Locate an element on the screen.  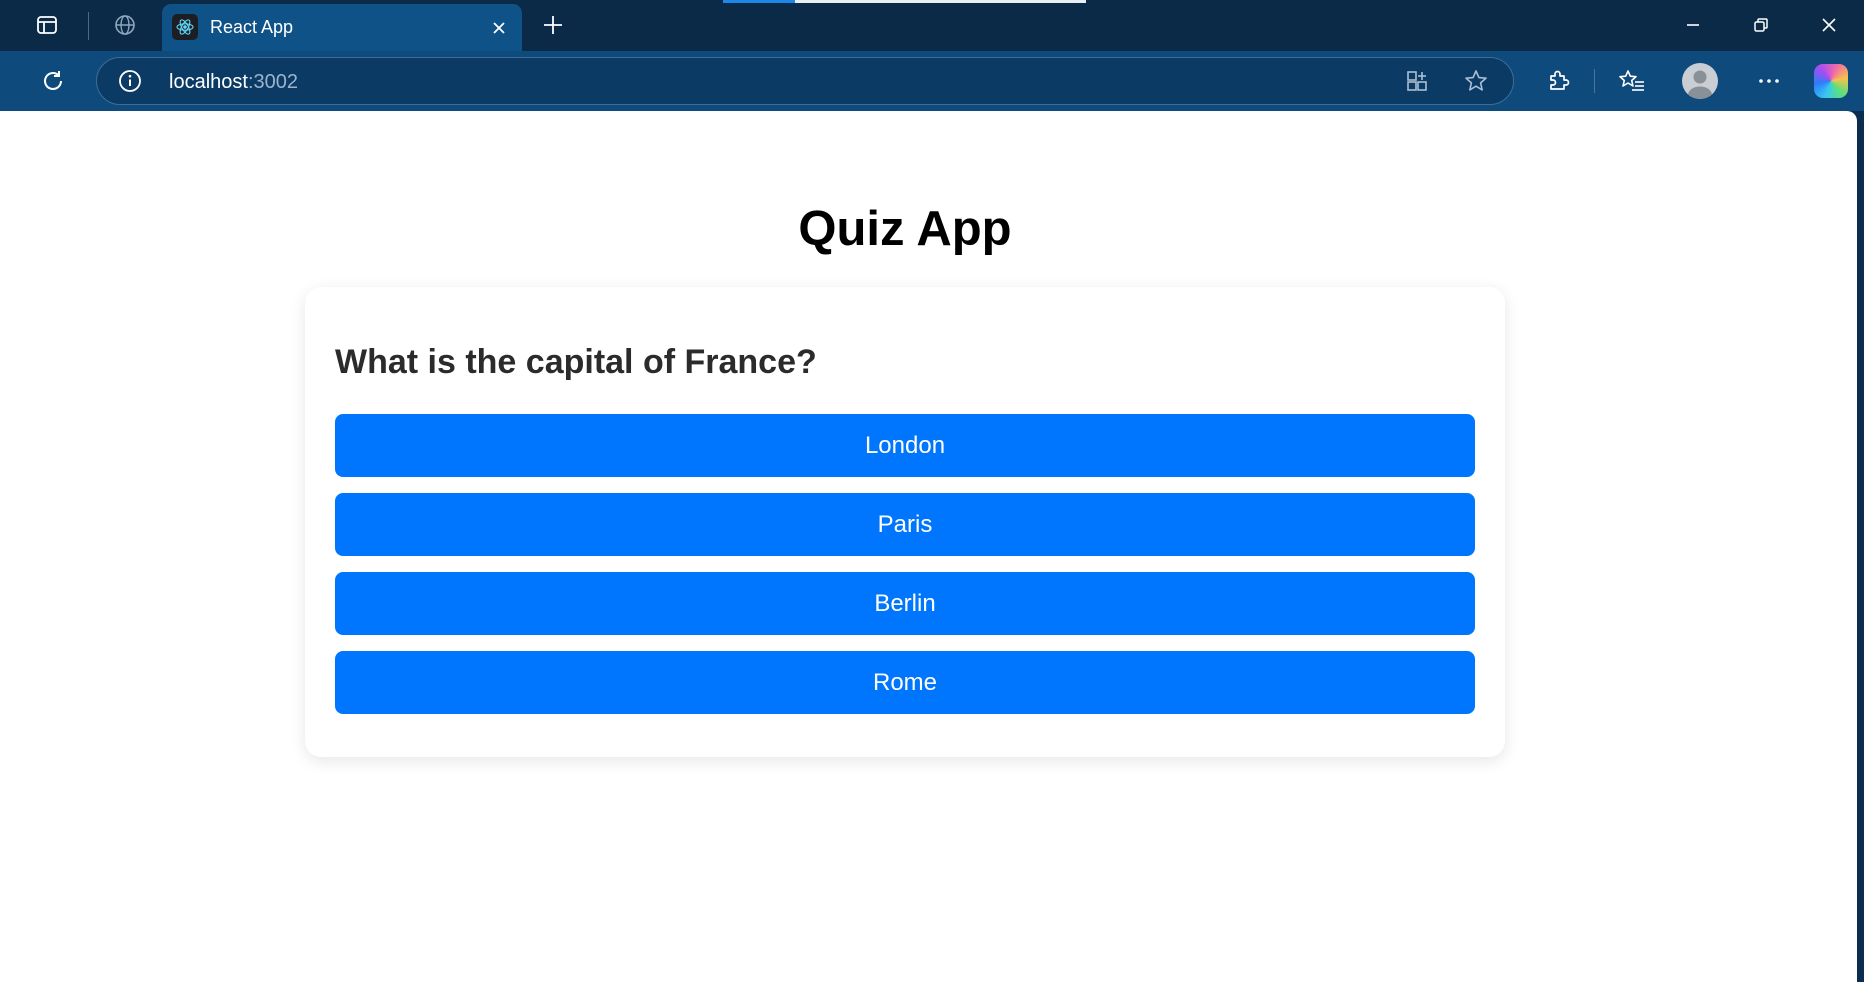
refresh-icon is located at coordinates (53, 81).